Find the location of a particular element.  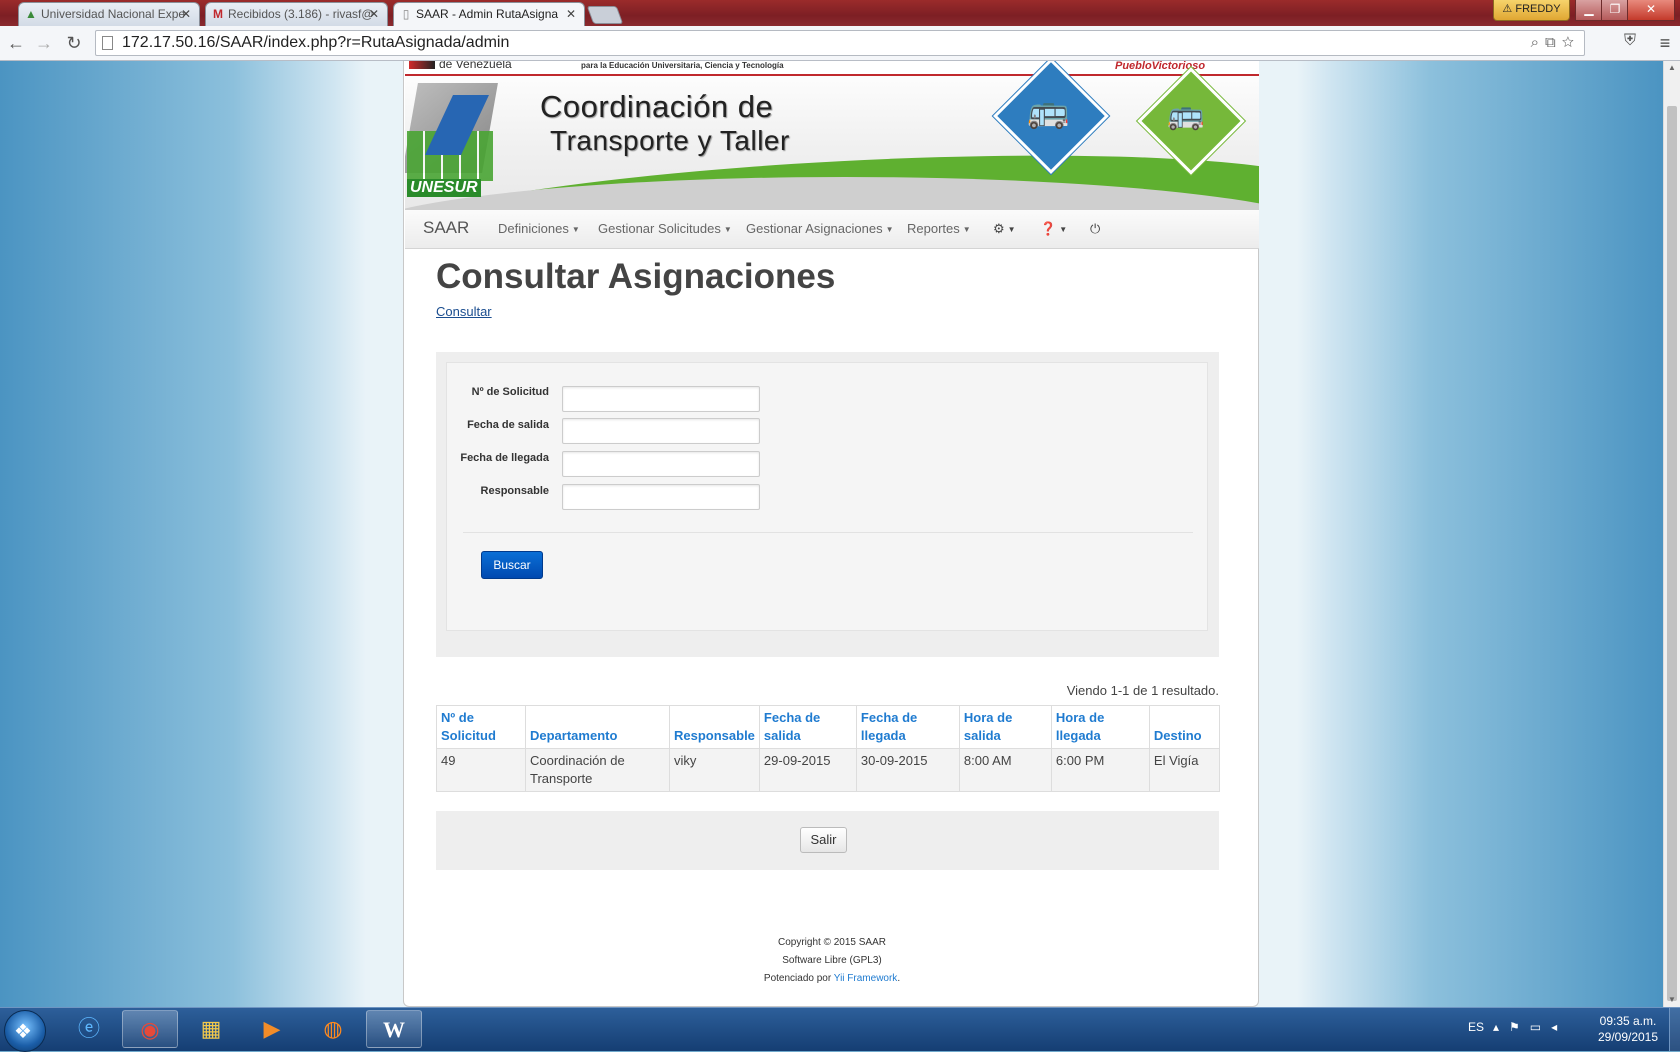

media-player-icon: ▶ is located at coordinates (272, 1029).